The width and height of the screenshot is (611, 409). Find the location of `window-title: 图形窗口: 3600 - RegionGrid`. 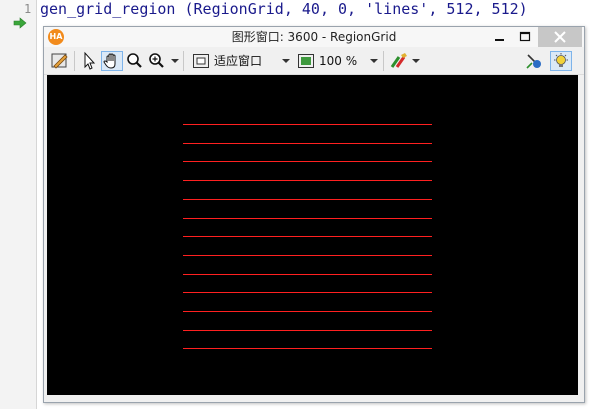

window-title: 图形窗口: 3600 - RegionGrid is located at coordinates (314, 37).